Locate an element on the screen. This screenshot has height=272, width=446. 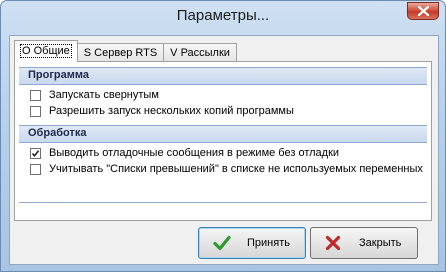
close-button: Закрыть is located at coordinates (364, 243).